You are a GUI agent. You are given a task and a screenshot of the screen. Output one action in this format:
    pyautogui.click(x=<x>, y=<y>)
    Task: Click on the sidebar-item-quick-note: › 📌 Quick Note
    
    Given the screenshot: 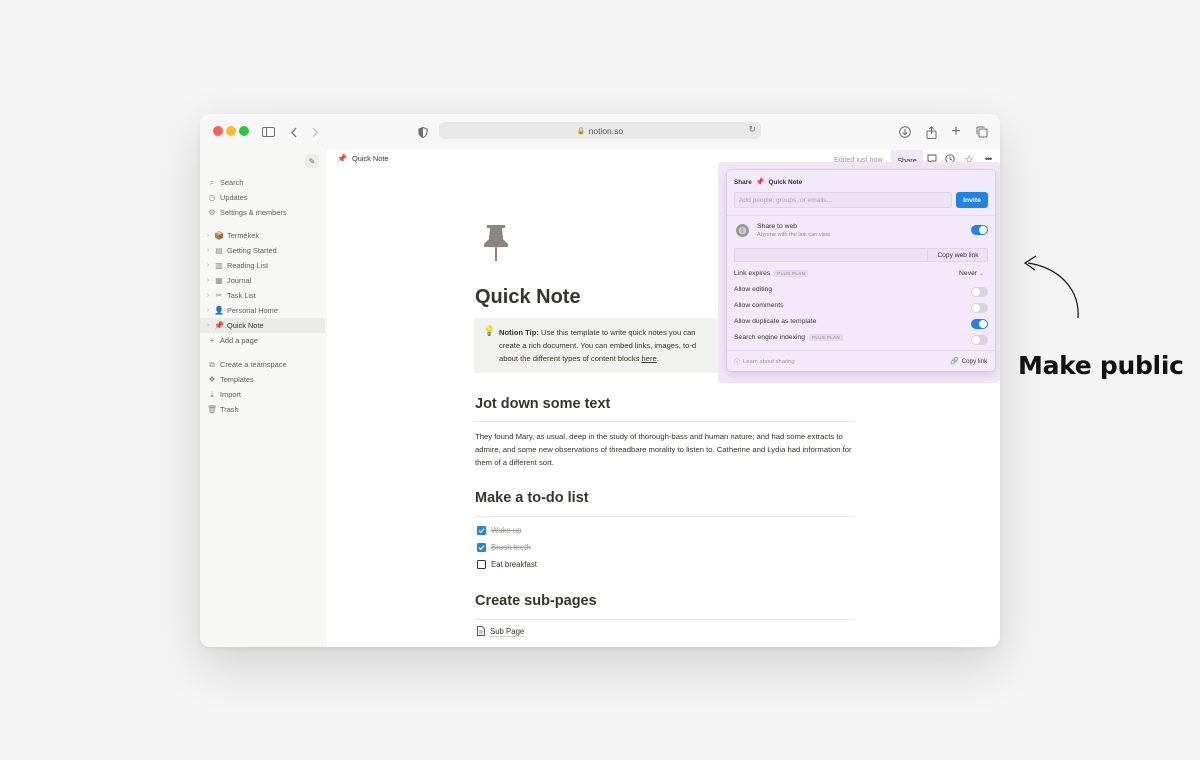 What is the action you would take?
    pyautogui.click(x=262, y=325)
    